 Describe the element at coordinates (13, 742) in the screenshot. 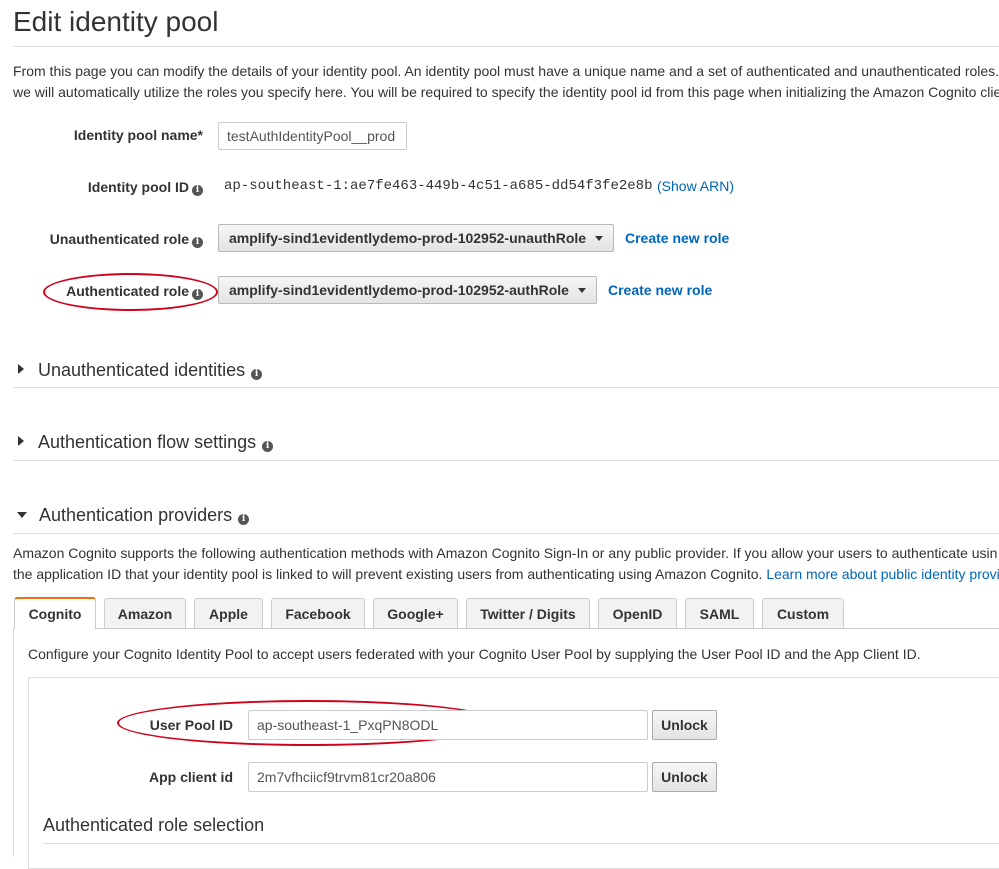

I see `tab-panel-border` at that location.